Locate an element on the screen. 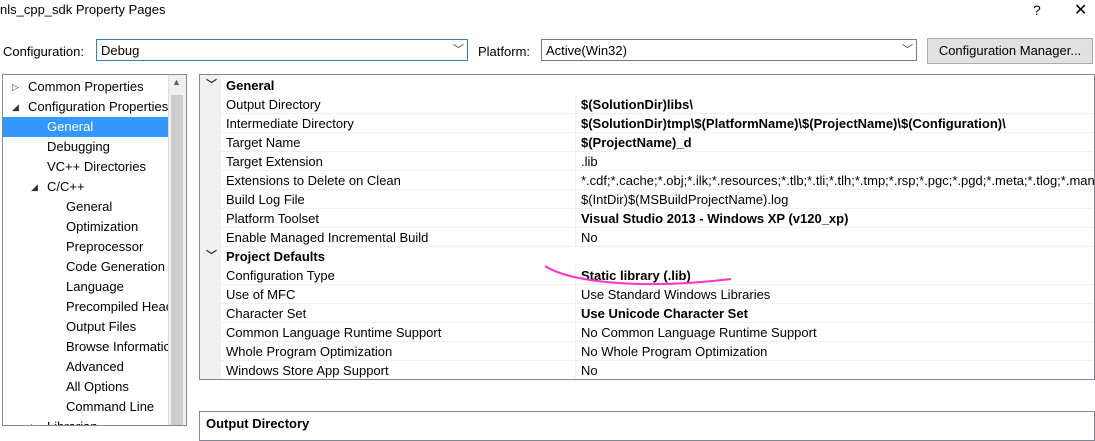 This screenshot has width=1095, height=441. property-row: Target Extension .lib is located at coordinates (647, 161).